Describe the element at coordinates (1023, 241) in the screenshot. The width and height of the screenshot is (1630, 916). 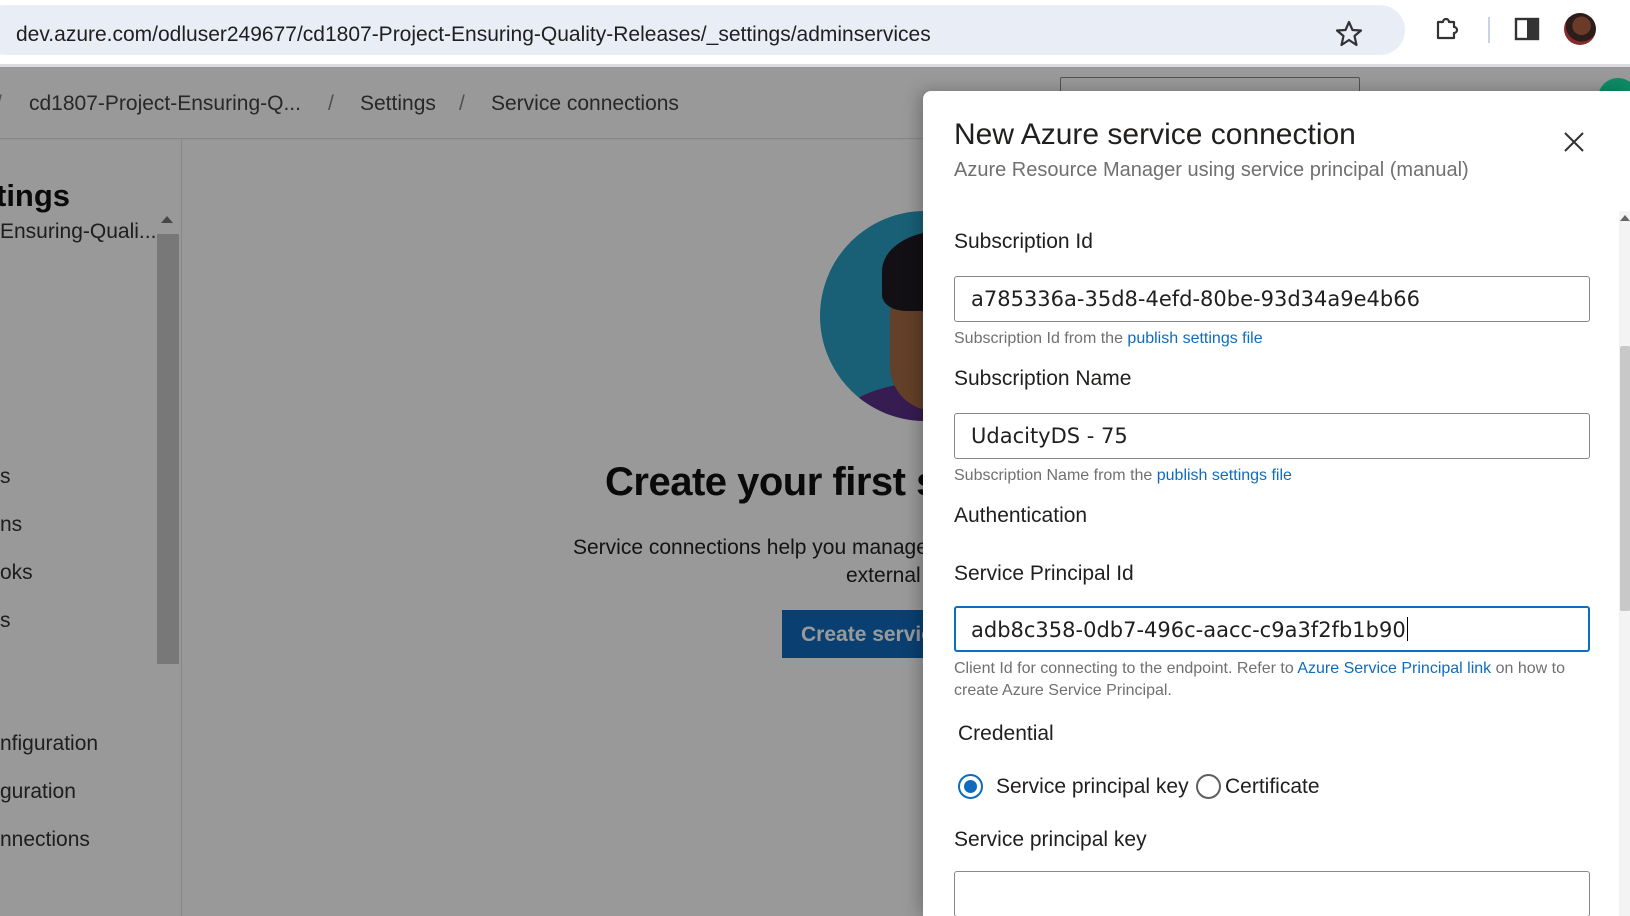
I see `subscription-id-label: Subscription Id` at that location.